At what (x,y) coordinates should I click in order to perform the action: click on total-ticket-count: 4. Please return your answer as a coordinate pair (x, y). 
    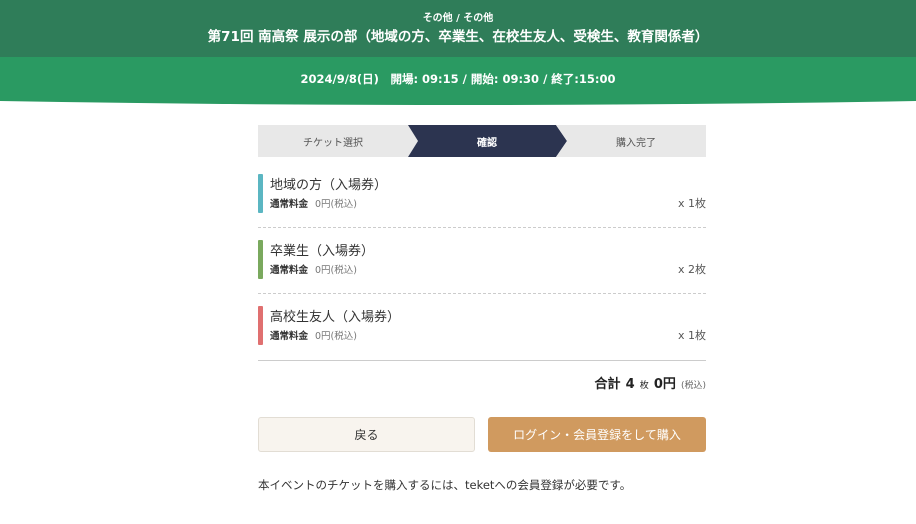
    Looking at the image, I should click on (630, 384).